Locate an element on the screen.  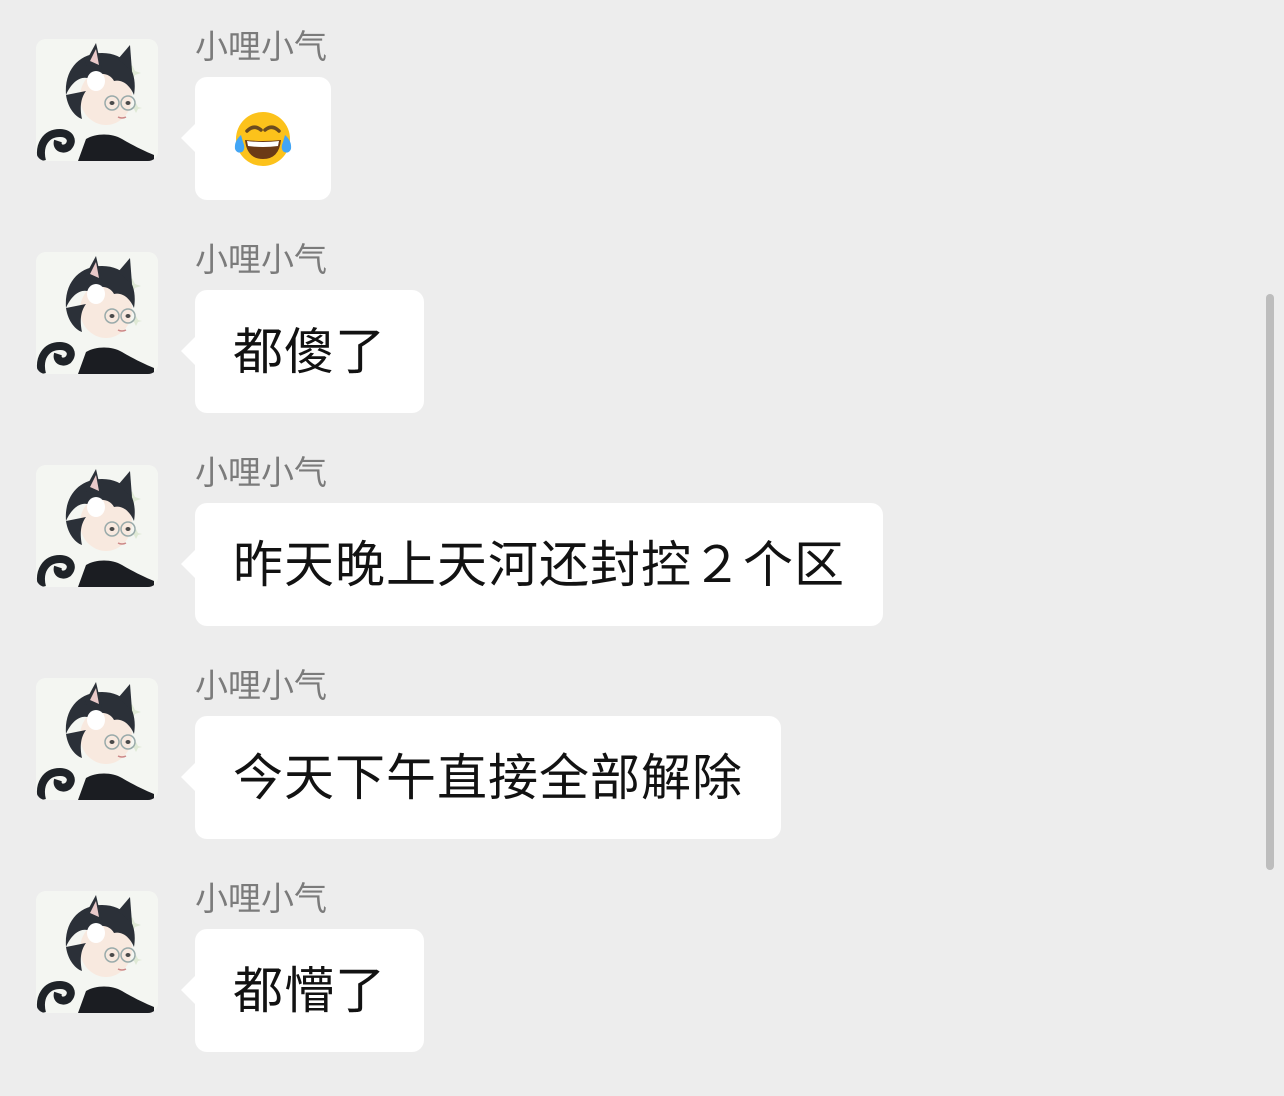
message-bubble: 昨天晚上天河还封控２个区 is located at coordinates (532, 564).